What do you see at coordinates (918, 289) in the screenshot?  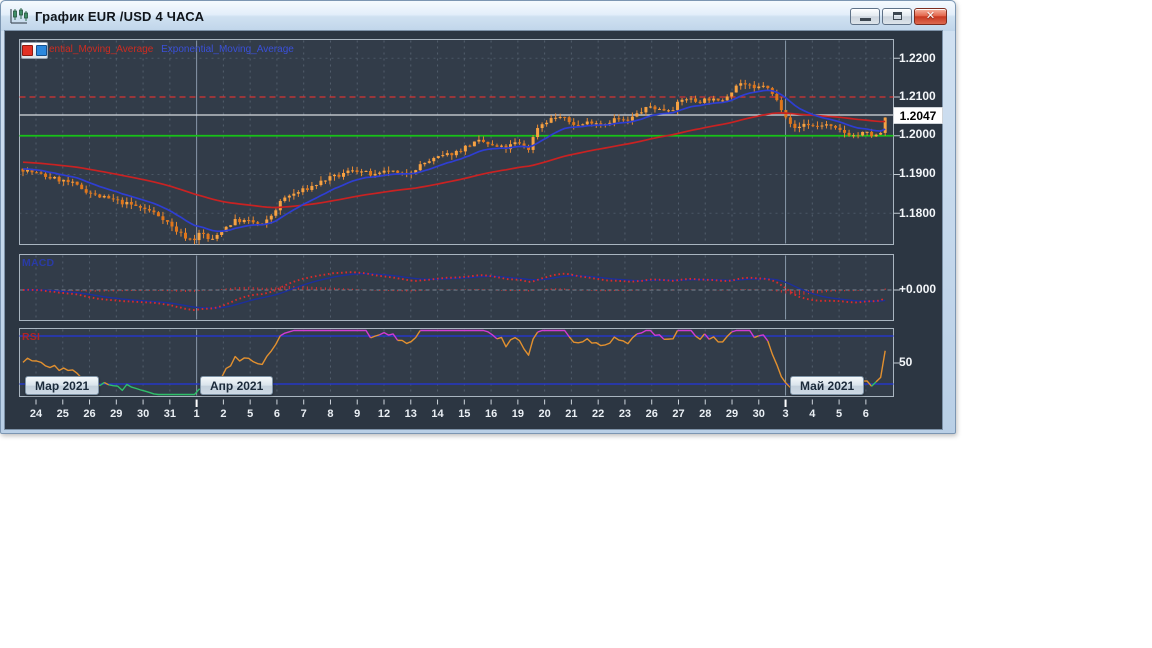 I see `macd-axis-label: +0.000` at bounding box center [918, 289].